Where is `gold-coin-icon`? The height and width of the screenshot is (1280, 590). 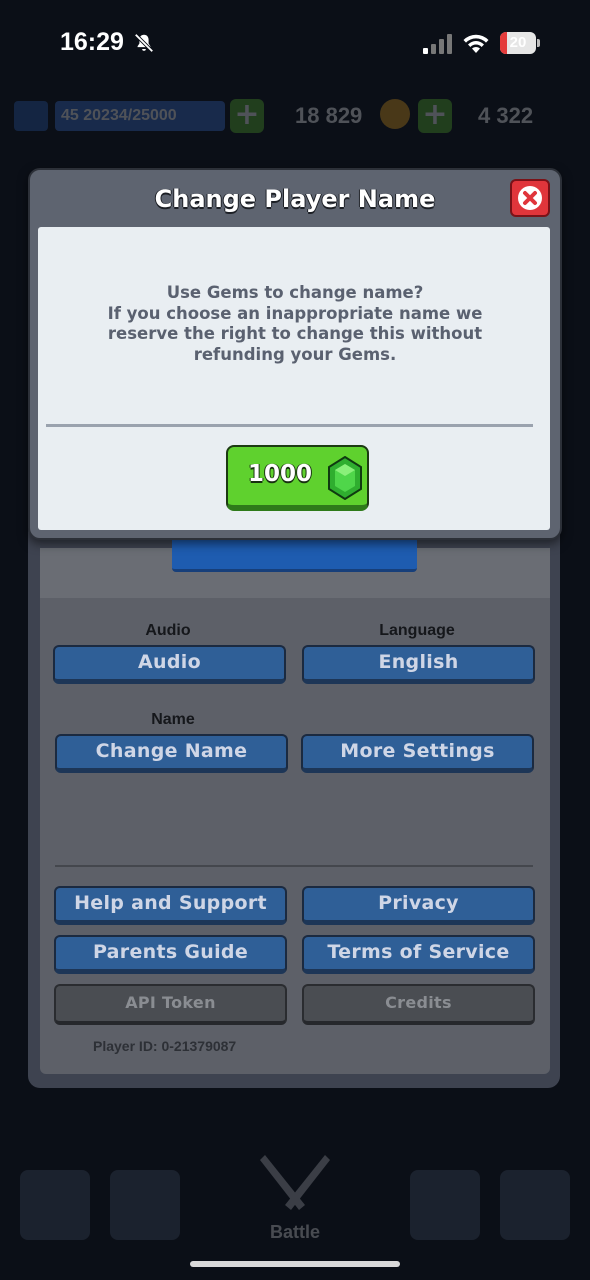 gold-coin-icon is located at coordinates (395, 114).